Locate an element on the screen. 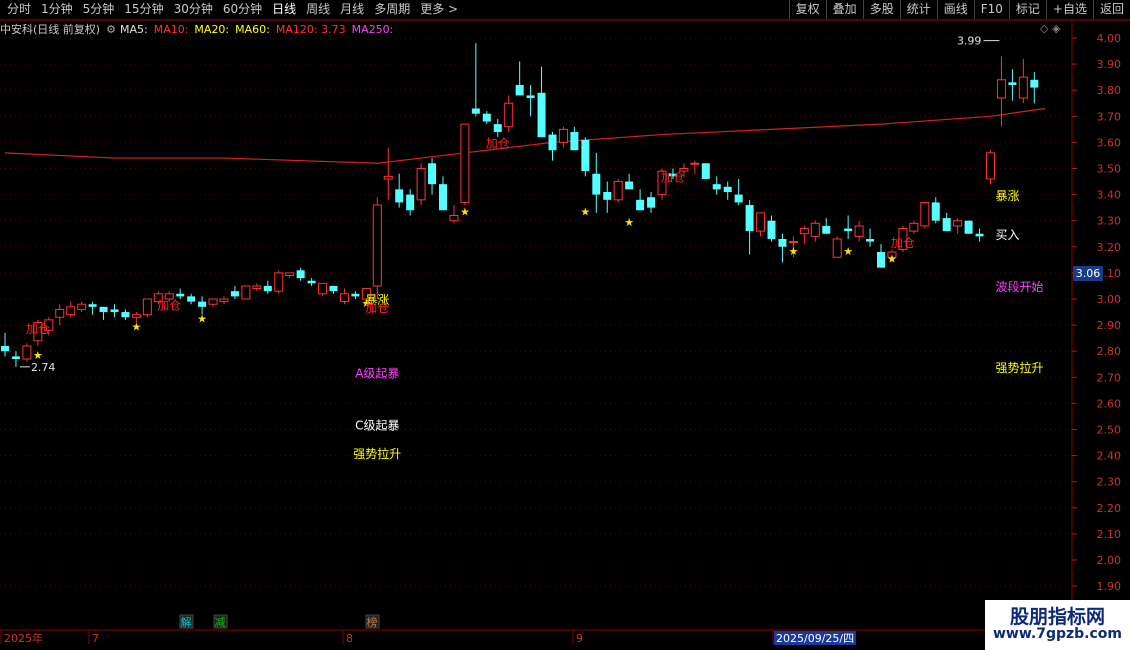 This screenshot has width=1130, height=650. date-label: 2025年 is located at coordinates (23, 638).